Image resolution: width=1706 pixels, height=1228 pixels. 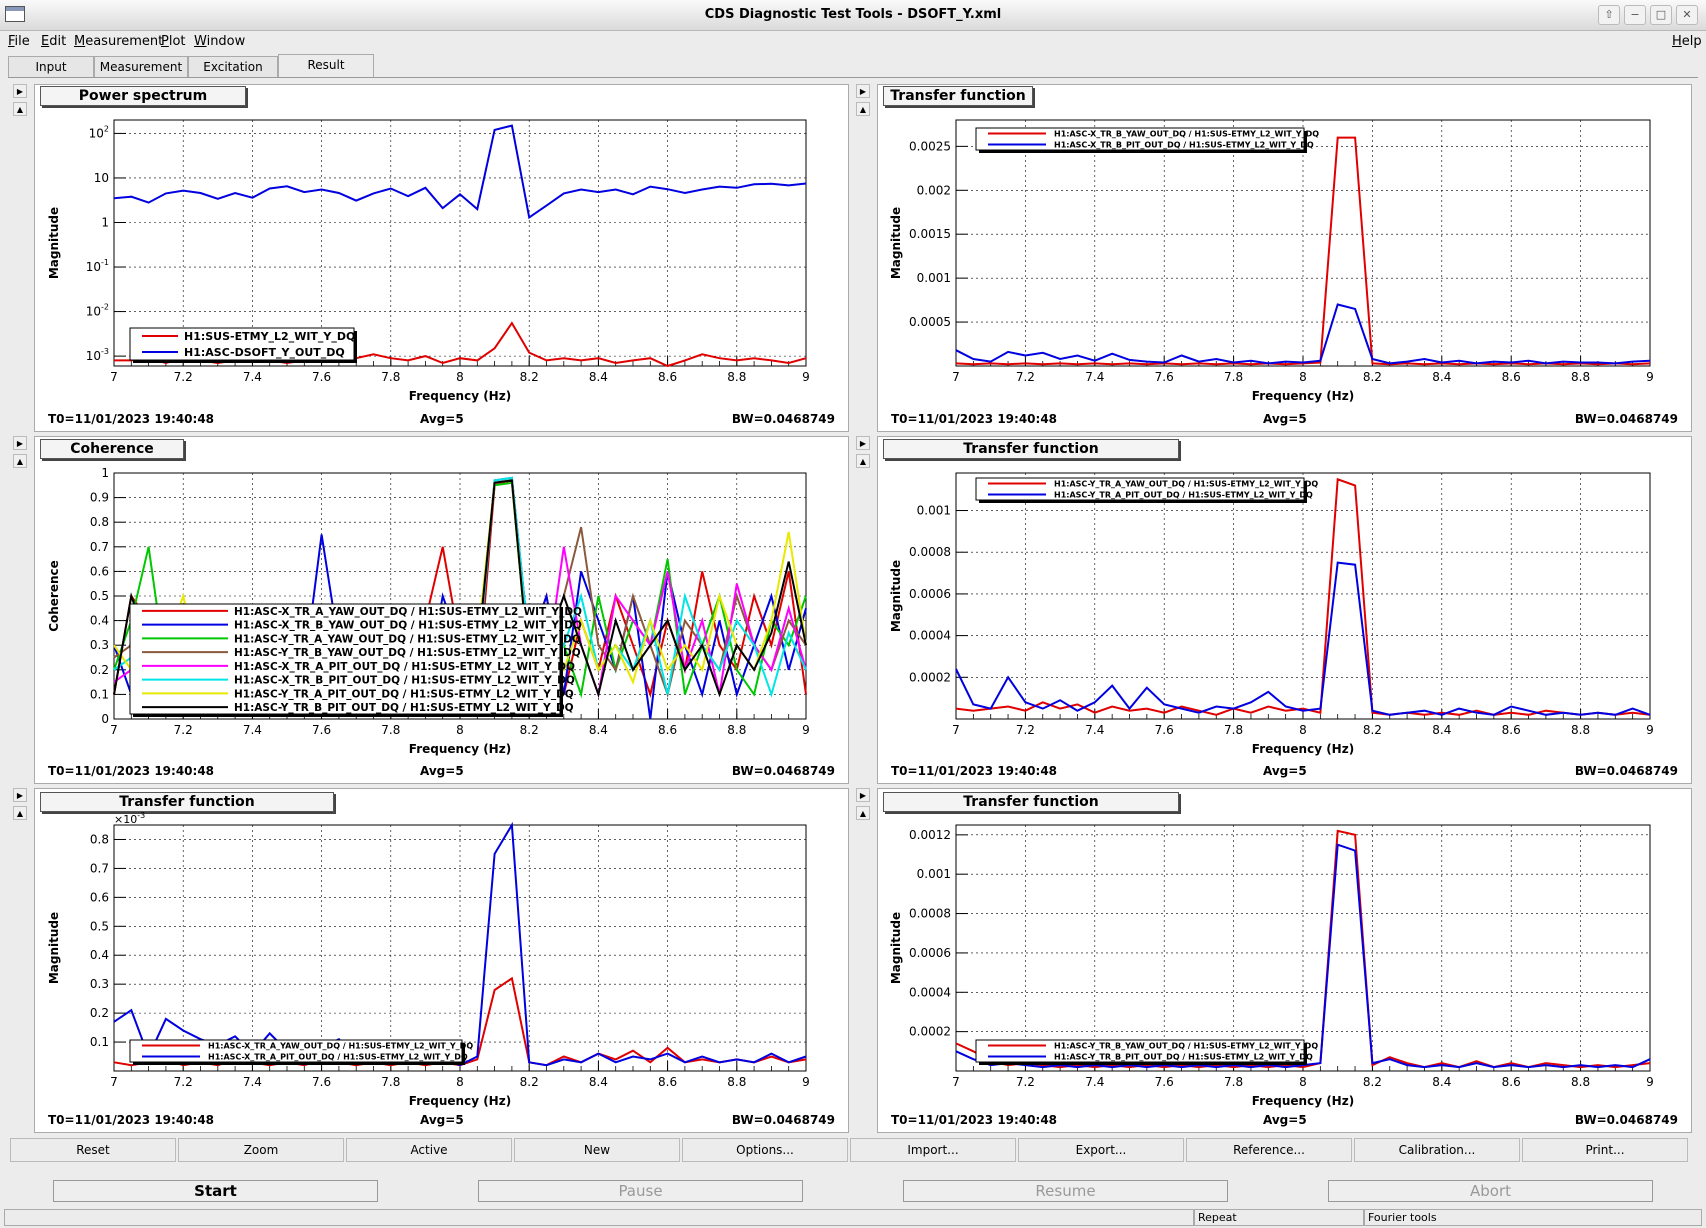 What do you see at coordinates (219, 41) in the screenshot?
I see `menu-window: Window` at bounding box center [219, 41].